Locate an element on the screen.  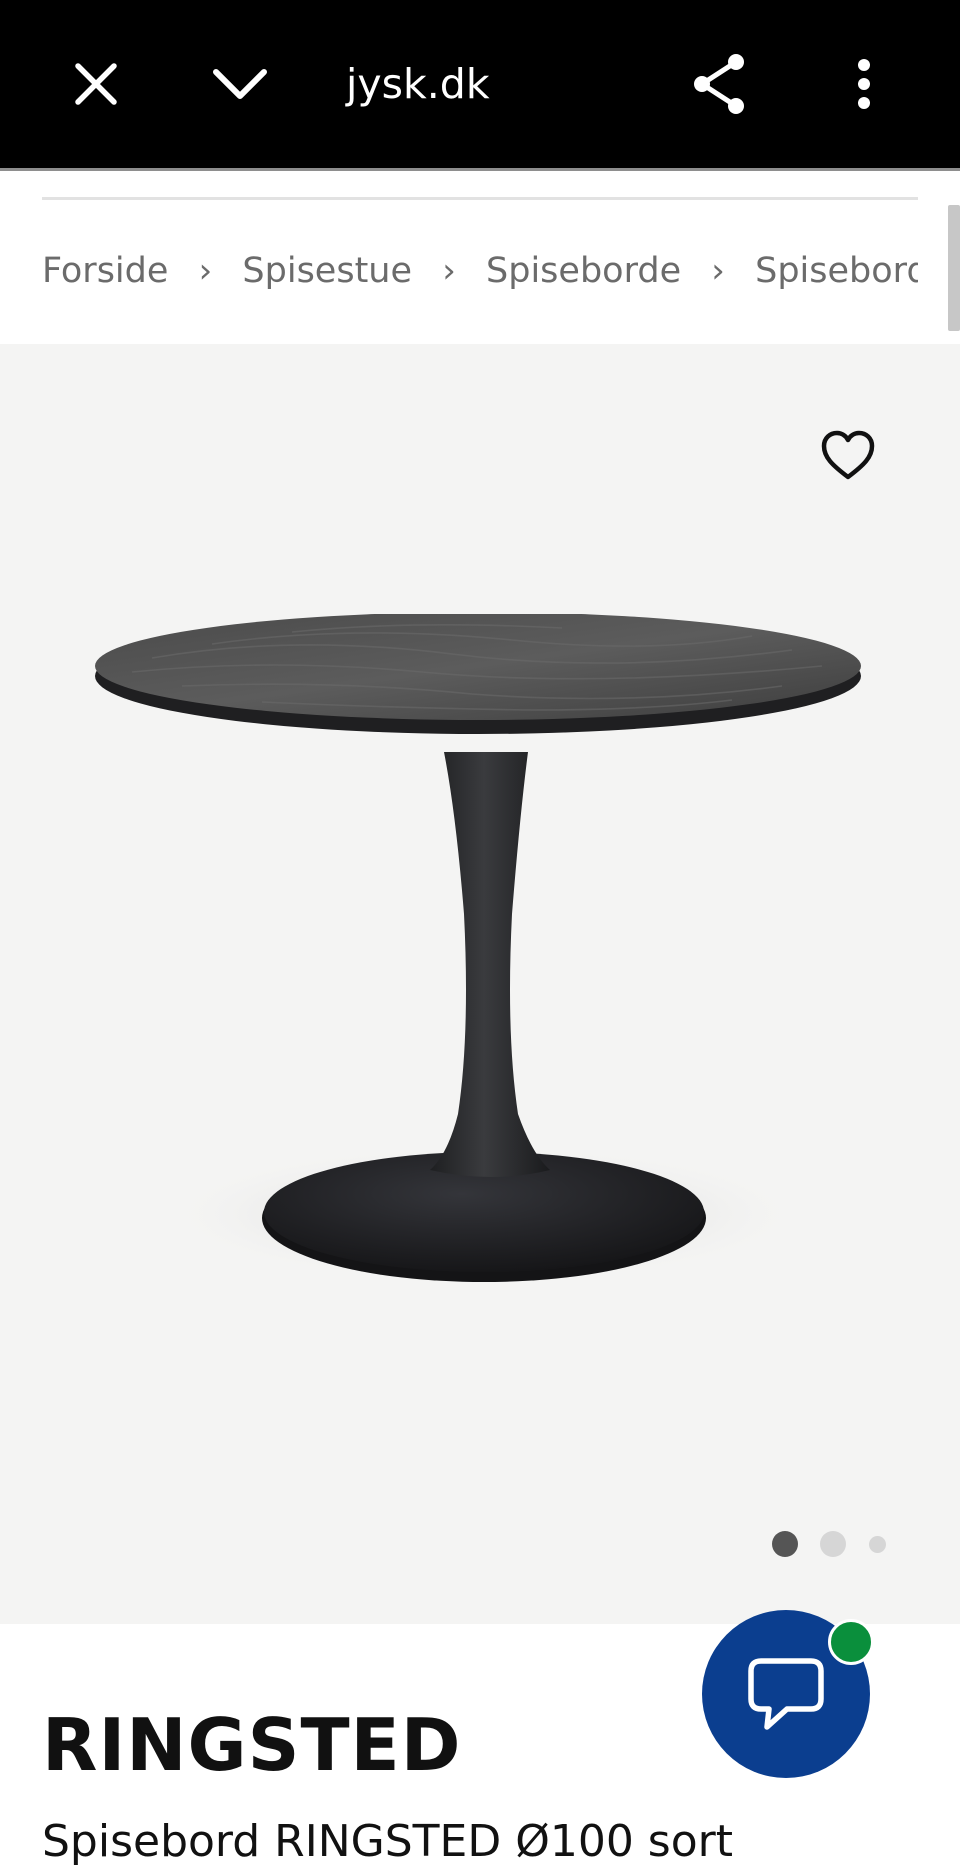
breadcrumb-item-spiseborde: Spiseborde is located at coordinates (583, 271).